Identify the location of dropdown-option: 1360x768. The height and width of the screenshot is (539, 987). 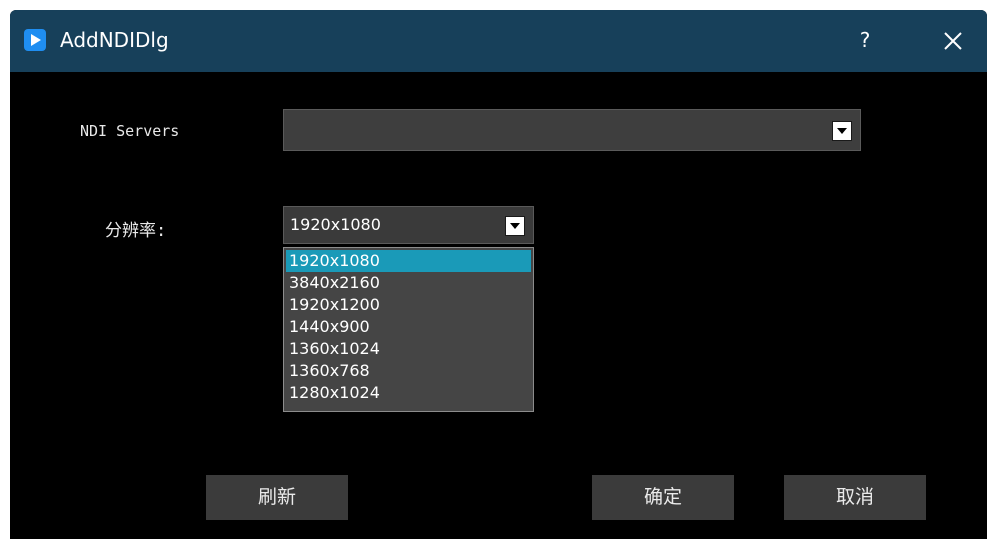
(408, 371).